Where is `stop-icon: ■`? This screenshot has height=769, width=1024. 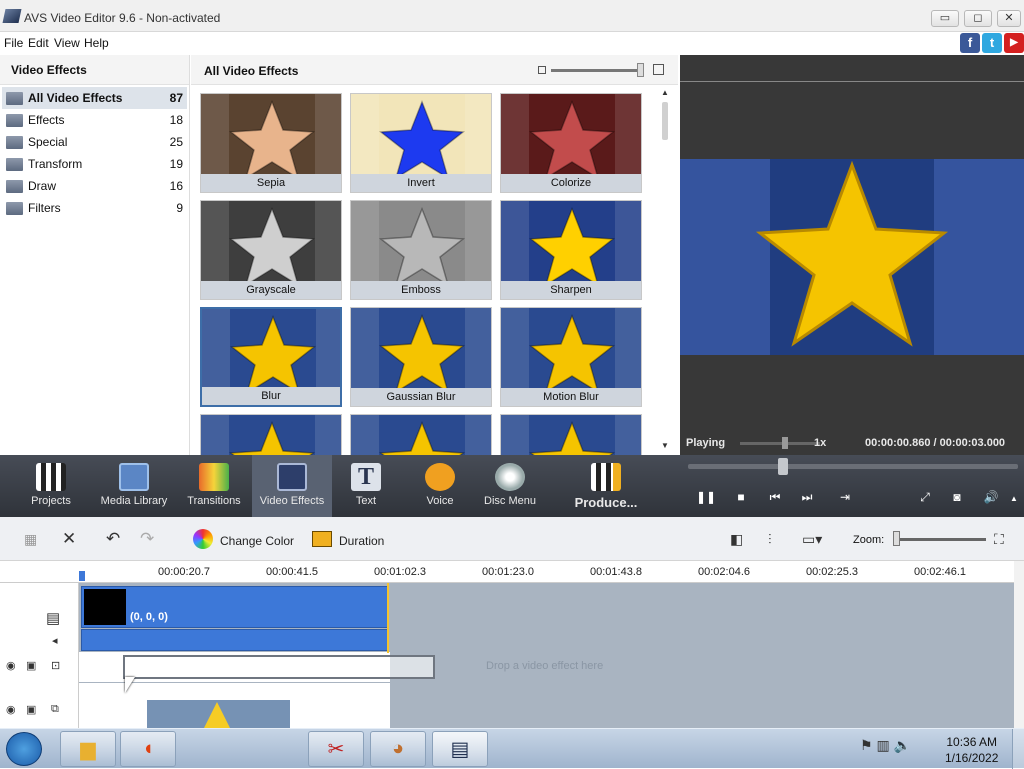 stop-icon: ■ is located at coordinates (741, 497).